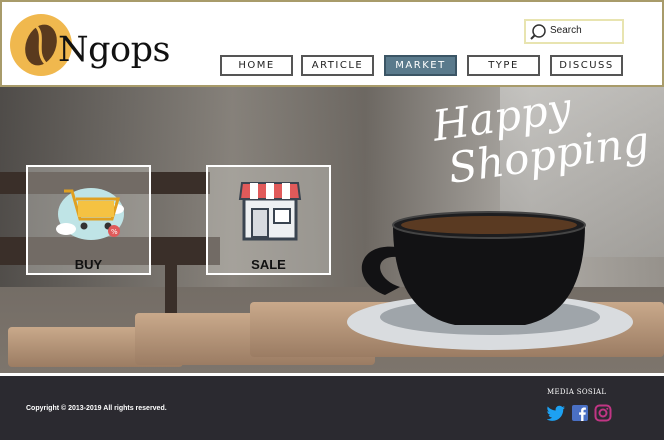 The height and width of the screenshot is (440, 664). I want to click on search-input: Search, so click(574, 31).